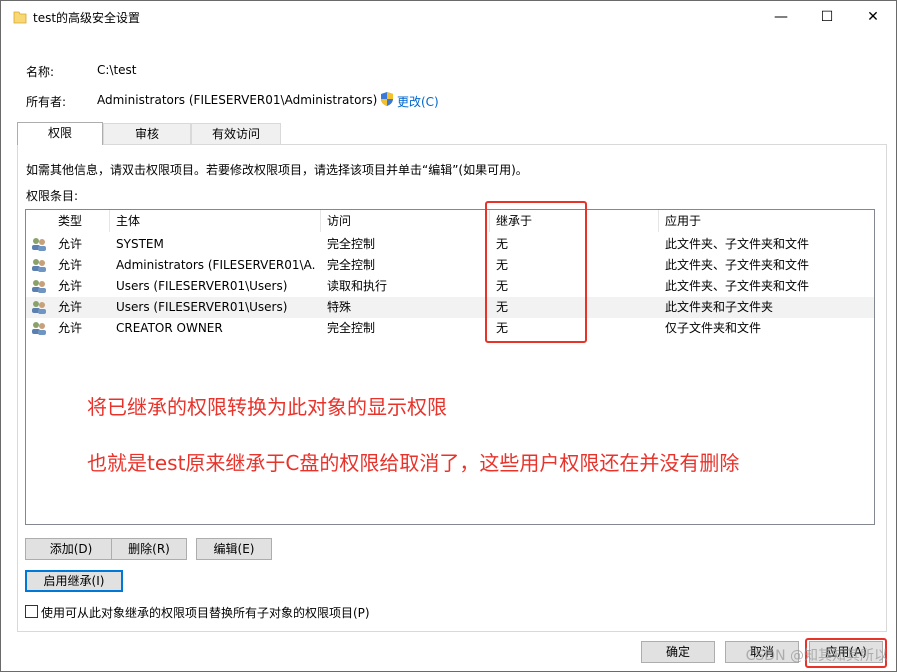 This screenshot has width=897, height=672. Describe the element at coordinates (713, 328) in the screenshot. I see `row-applies: 仅子文件夹和文件` at that location.